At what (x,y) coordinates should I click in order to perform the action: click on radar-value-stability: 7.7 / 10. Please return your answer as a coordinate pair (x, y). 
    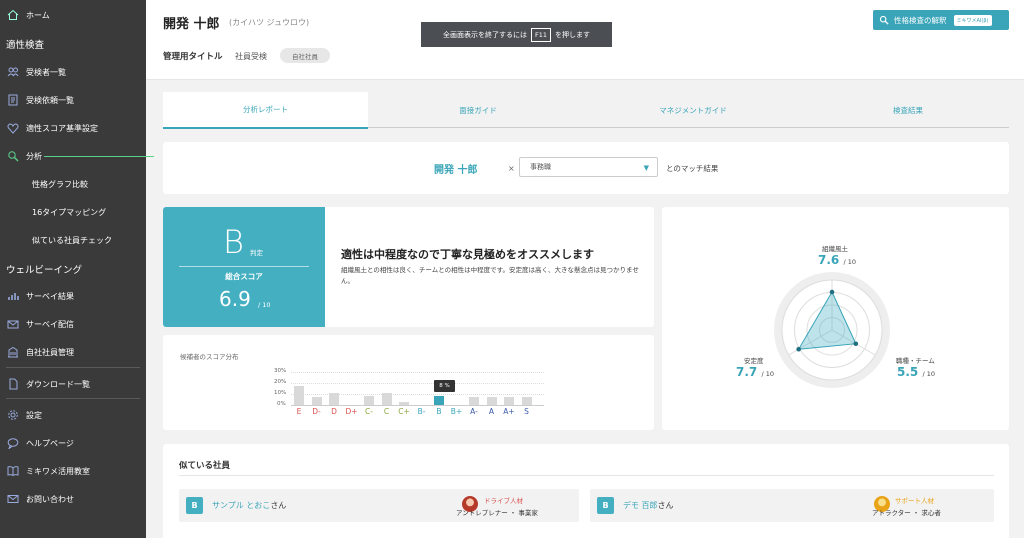
    Looking at the image, I should click on (755, 372).